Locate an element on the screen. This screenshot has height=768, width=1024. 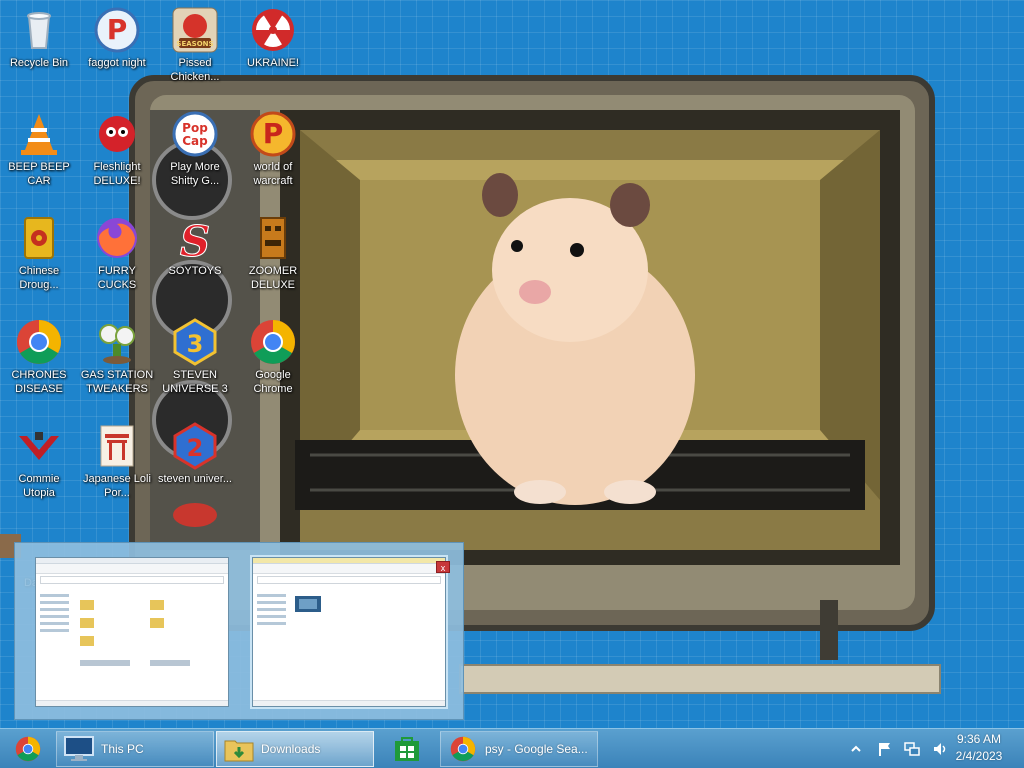
taskbar-clock: 9:36 AM 2/4/2023 is located at coordinates (979, 749).